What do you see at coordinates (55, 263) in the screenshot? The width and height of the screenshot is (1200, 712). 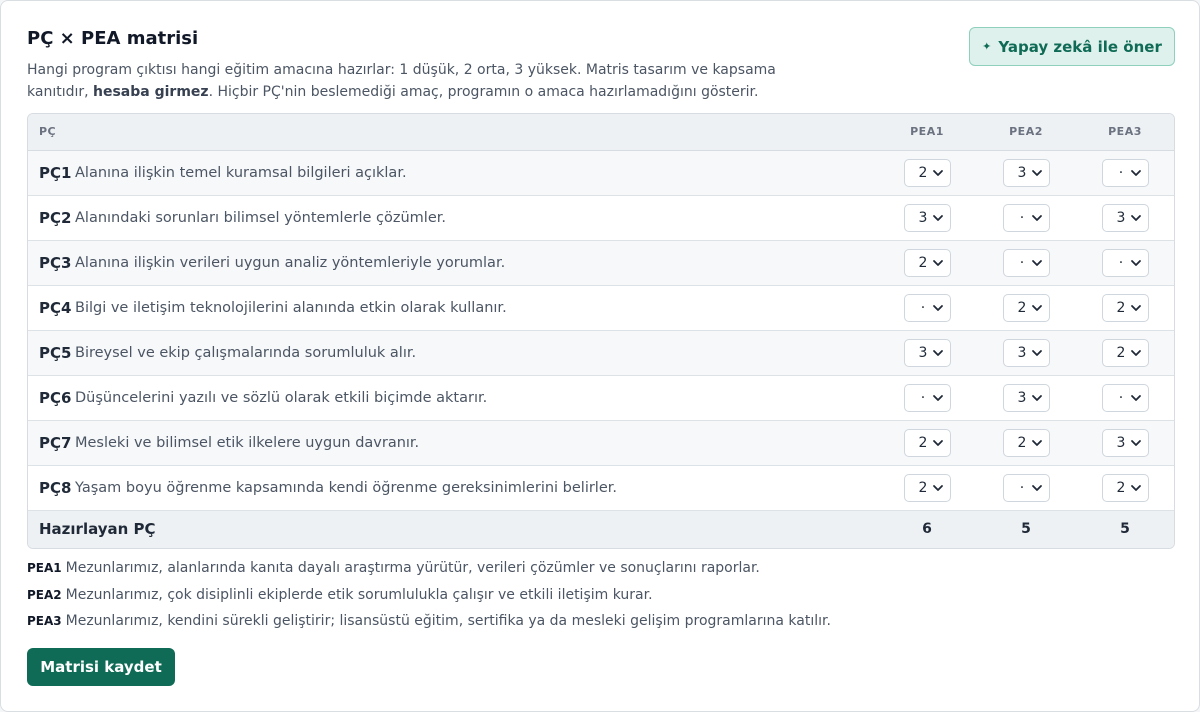 I see `pc-code: PÇ3` at bounding box center [55, 263].